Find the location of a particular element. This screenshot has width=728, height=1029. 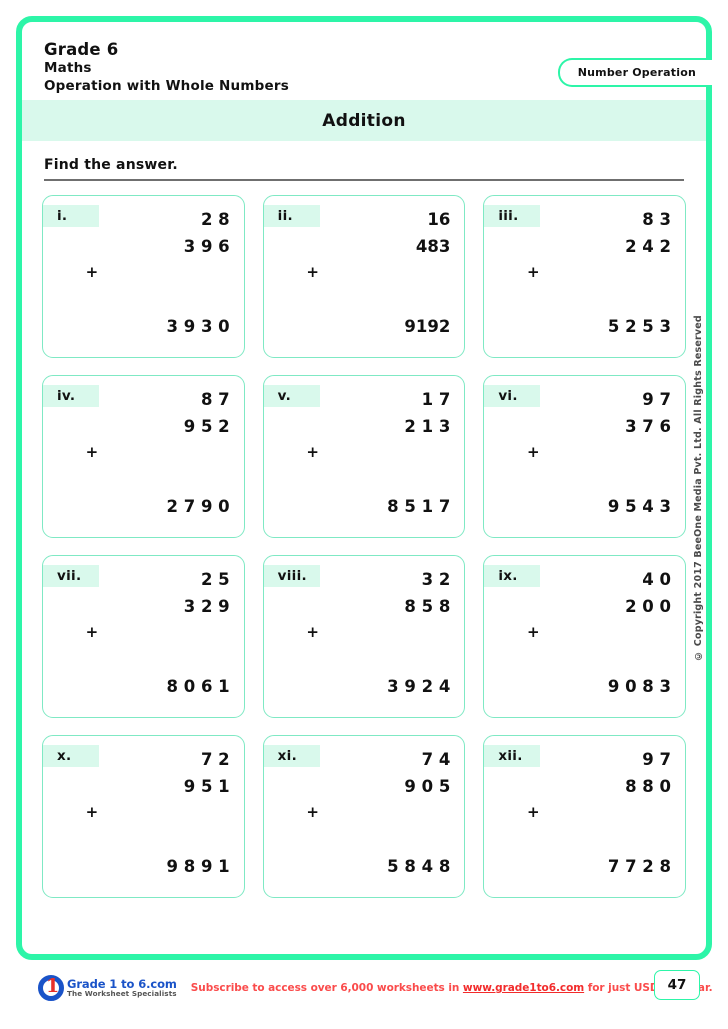

problem-sum: 7 2 9 5 1 + 9 8 9 1 is located at coordinates (155, 822).